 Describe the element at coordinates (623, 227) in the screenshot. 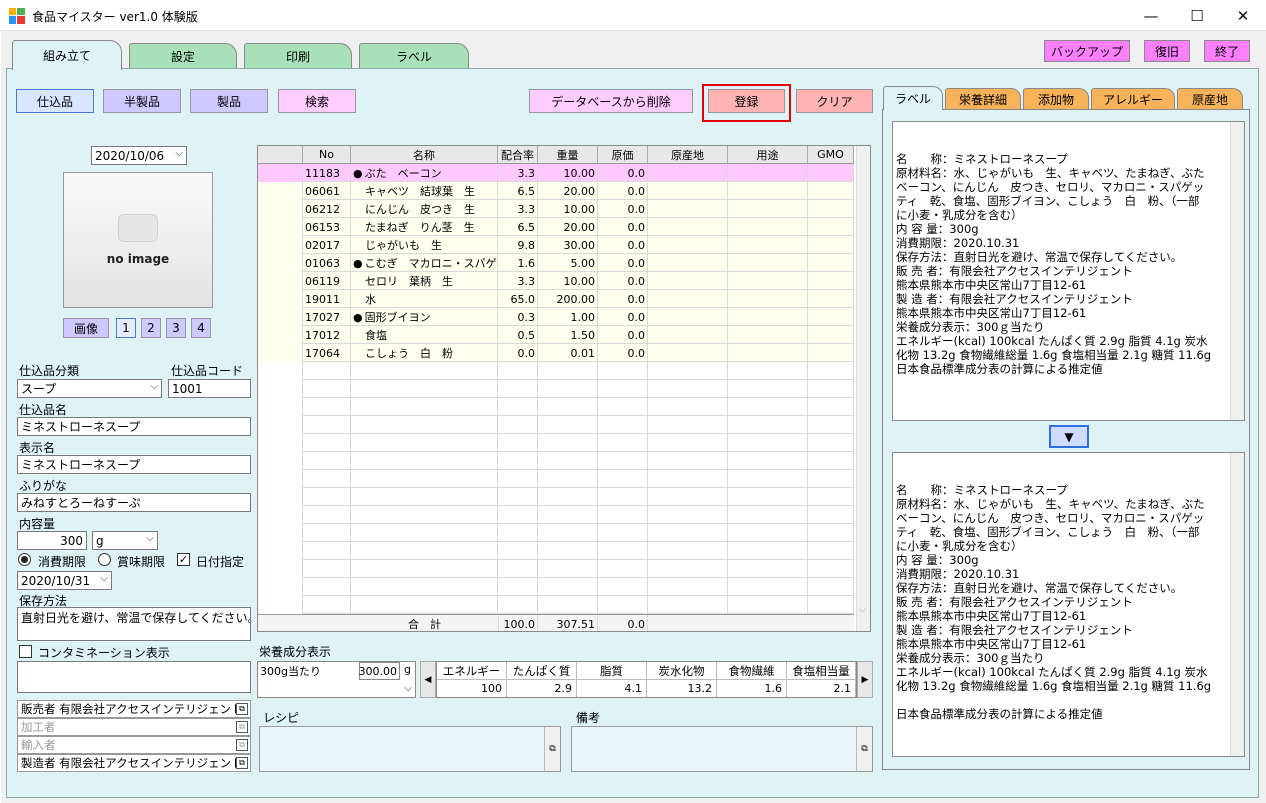

I see `grid-cell-cost: 0.0` at that location.